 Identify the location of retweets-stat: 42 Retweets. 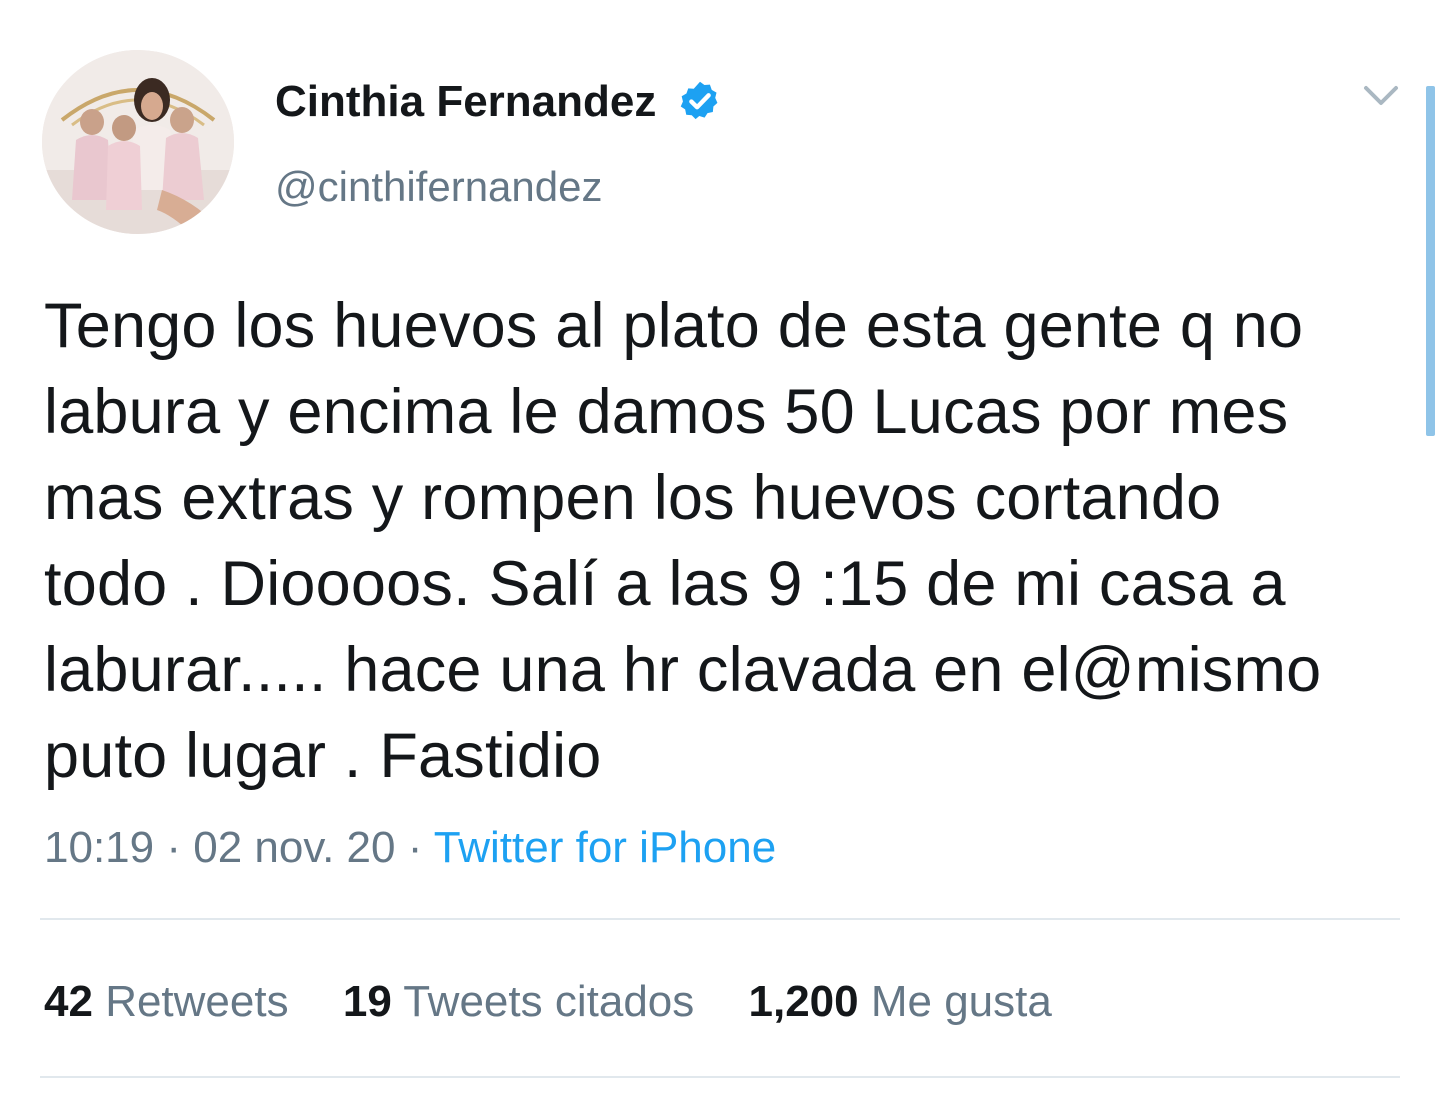
(166, 1002).